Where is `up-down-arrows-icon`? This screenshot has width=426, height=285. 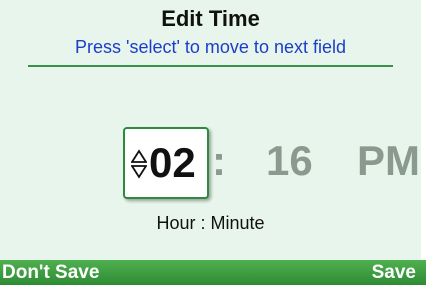 up-down-arrows-icon is located at coordinates (139, 164).